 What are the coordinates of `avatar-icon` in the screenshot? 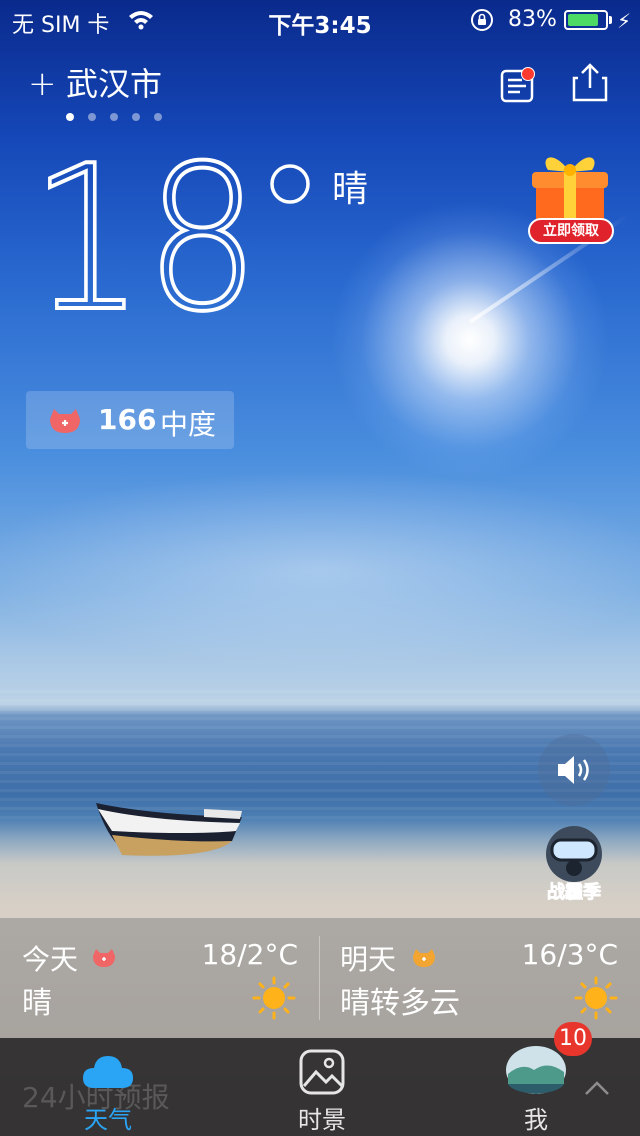 It's located at (536, 1070).